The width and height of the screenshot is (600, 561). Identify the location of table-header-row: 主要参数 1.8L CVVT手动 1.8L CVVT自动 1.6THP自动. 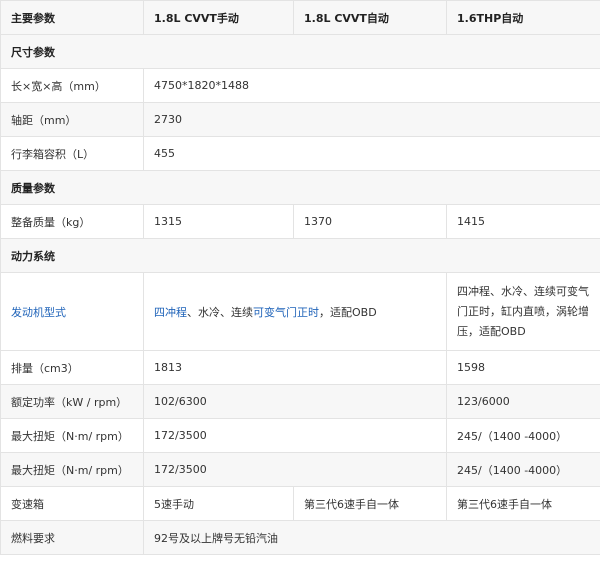
(300, 17).